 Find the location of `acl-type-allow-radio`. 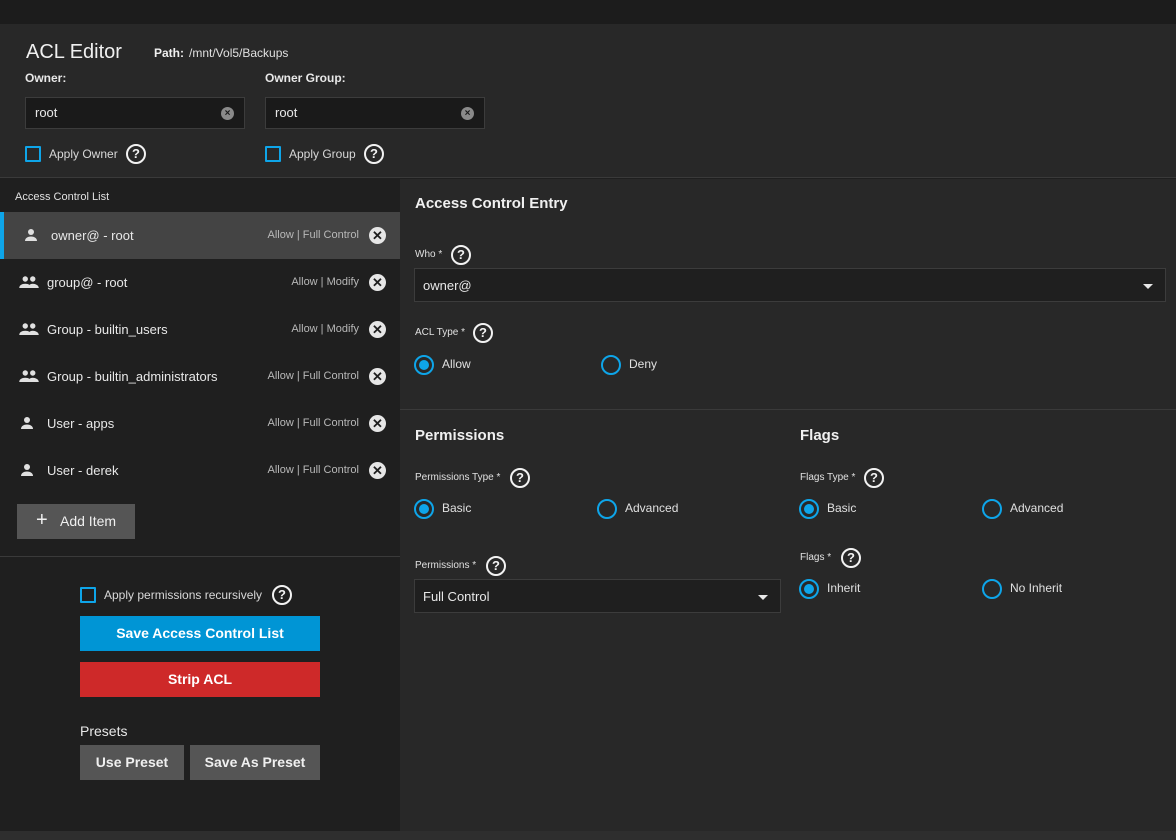

acl-type-allow-radio is located at coordinates (424, 365).